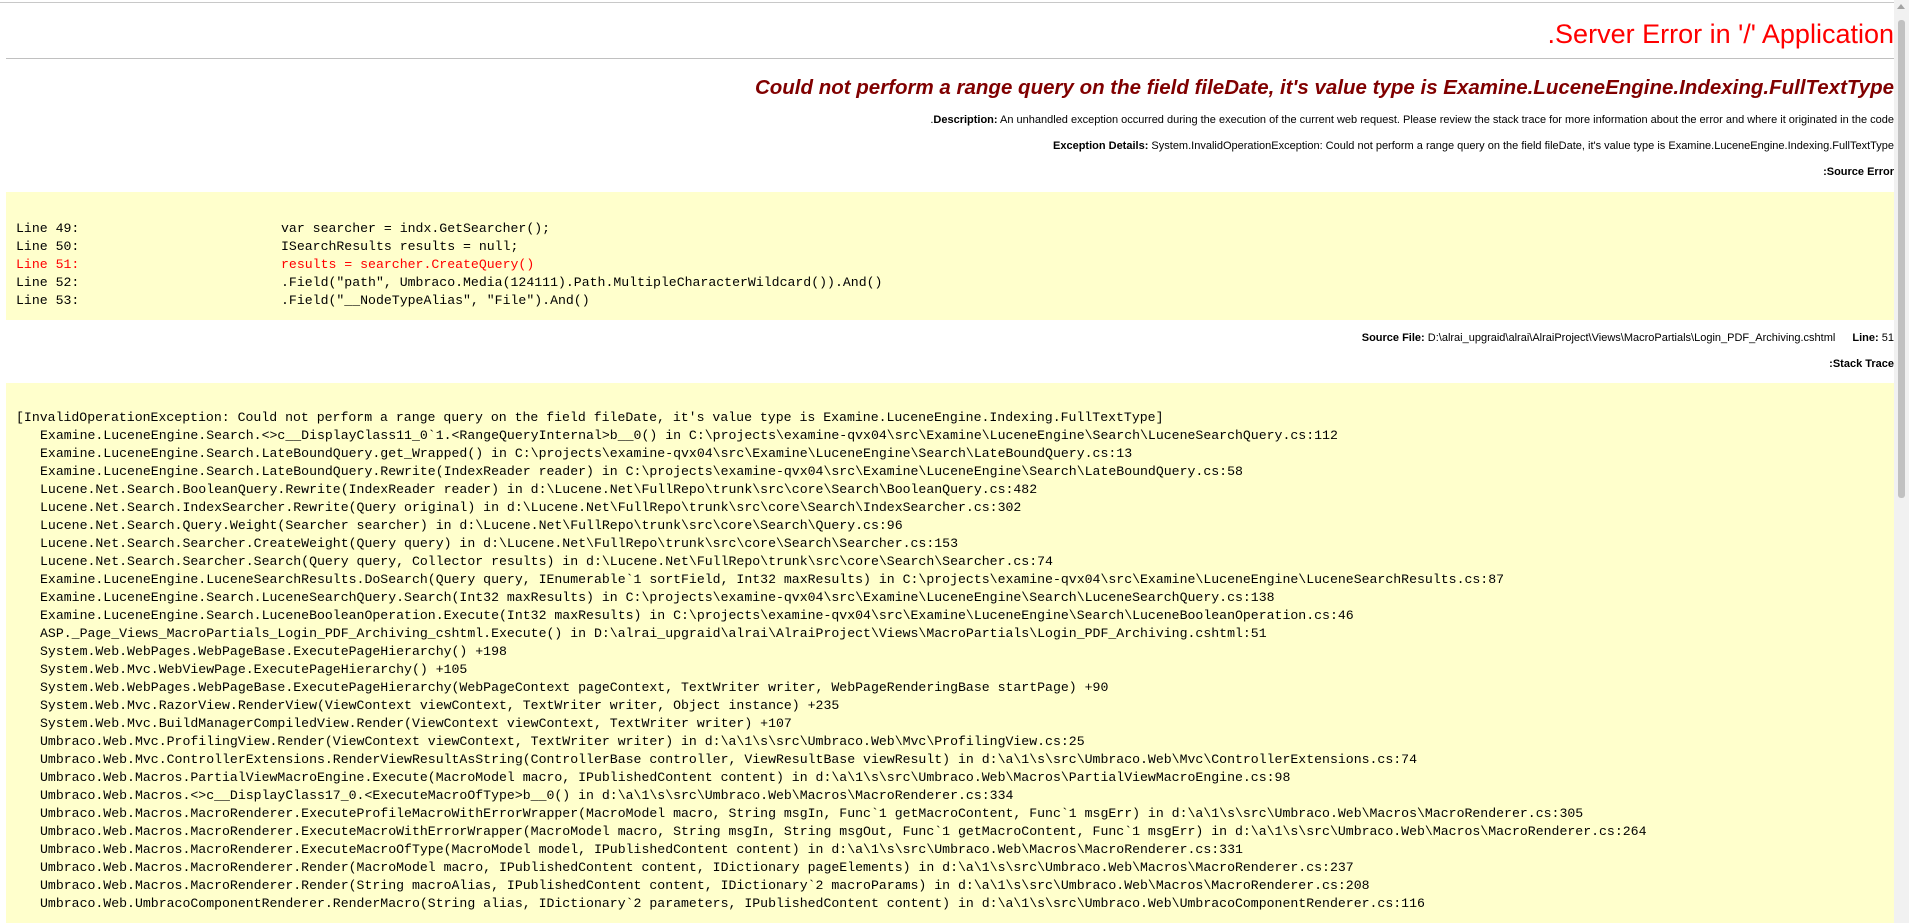  I want to click on source-line-number: Line 51:, so click(48, 264).